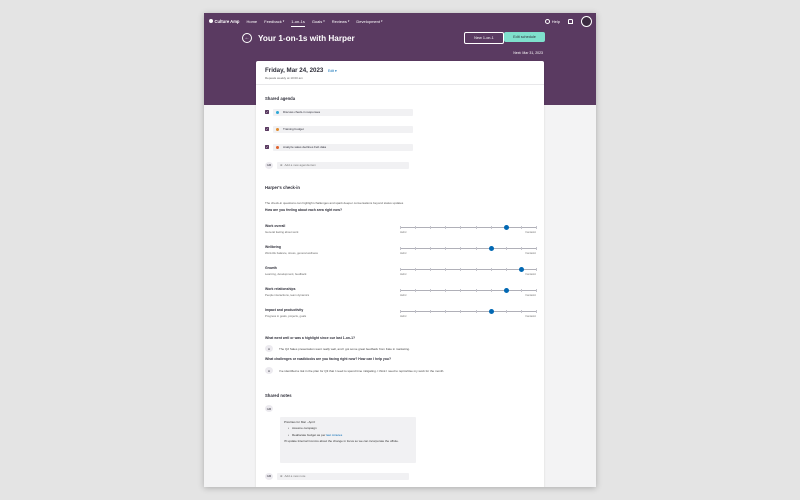 The width and height of the screenshot is (800, 500). Describe the element at coordinates (369, 21) in the screenshot. I see `nav-item-development: Development ▾` at that location.